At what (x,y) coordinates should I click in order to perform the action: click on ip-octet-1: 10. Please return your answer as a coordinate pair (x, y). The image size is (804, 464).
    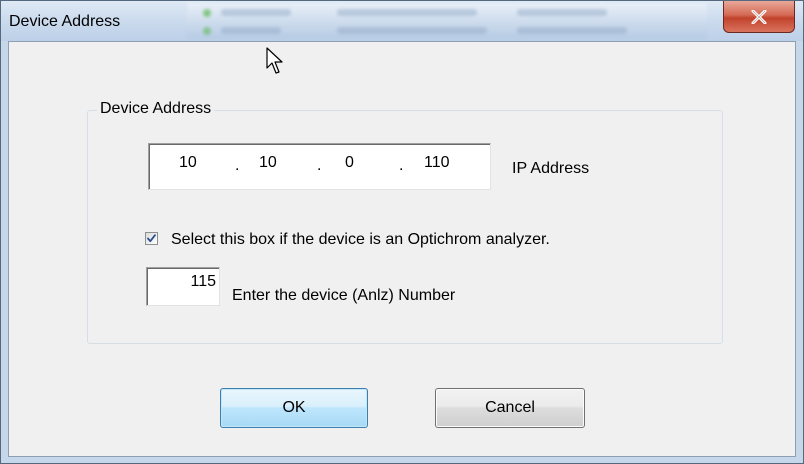
    Looking at the image, I should click on (188, 163).